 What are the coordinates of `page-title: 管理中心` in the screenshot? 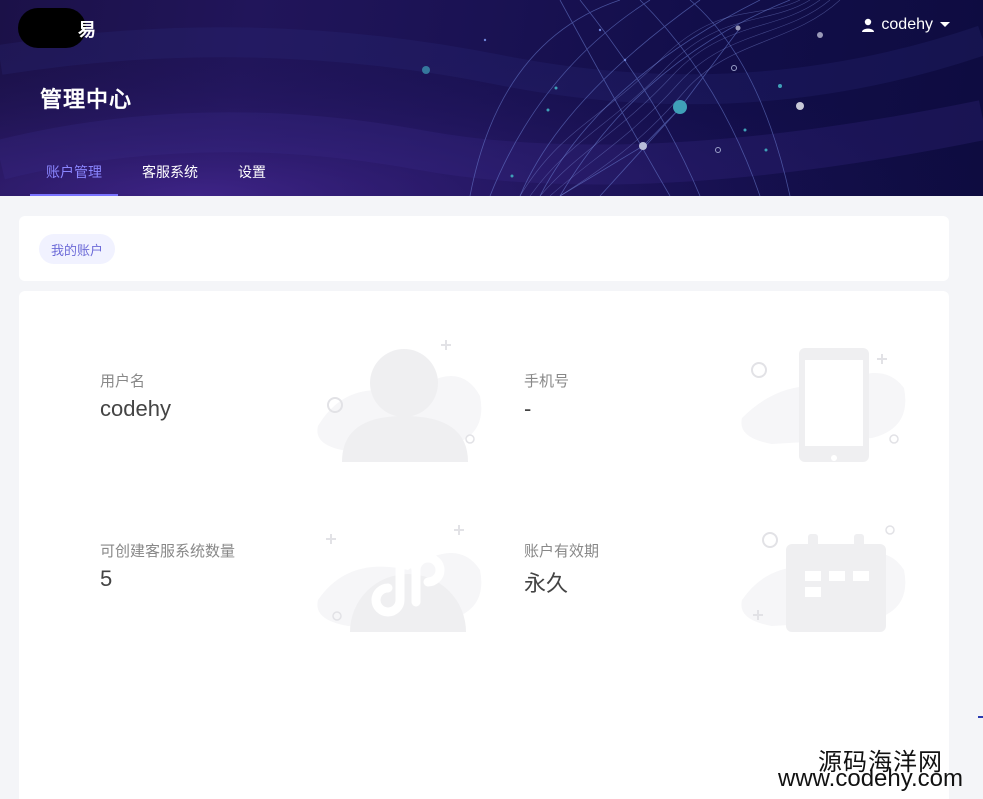 It's located at (86, 100).